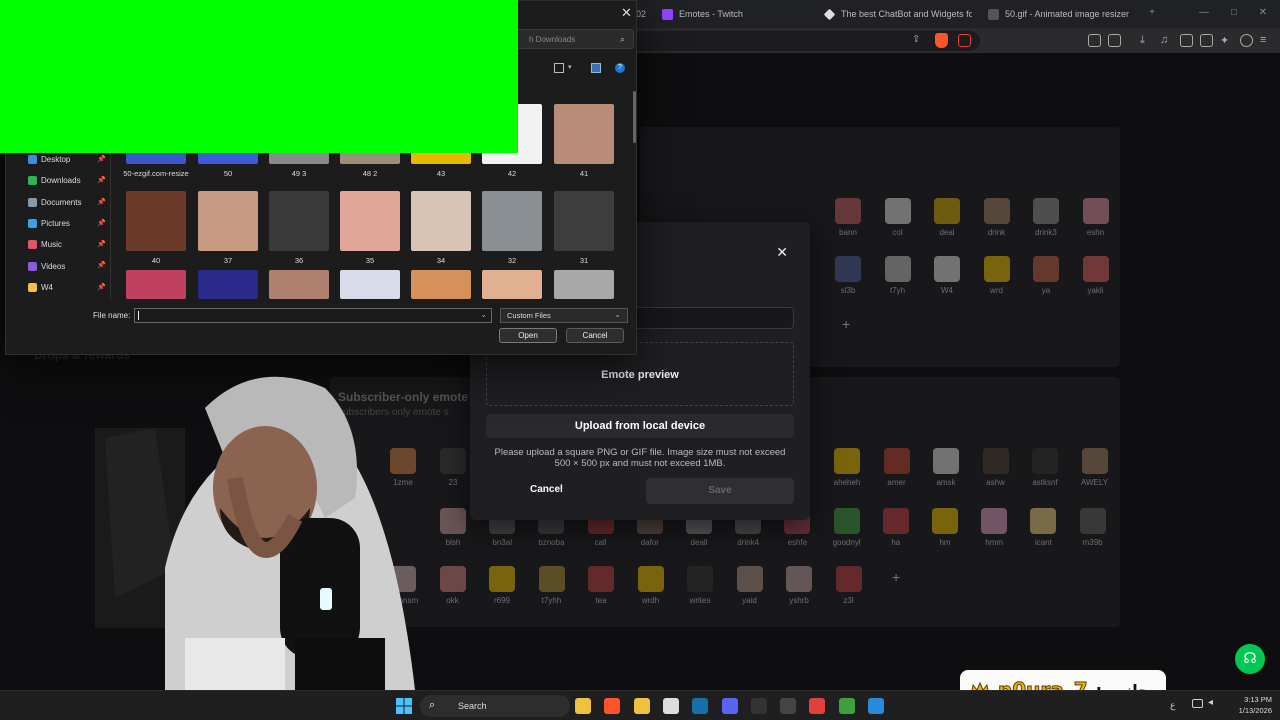 The width and height of the screenshot is (1280, 720). Describe the element at coordinates (876, 706) in the screenshot. I see `photos-icon` at that location.